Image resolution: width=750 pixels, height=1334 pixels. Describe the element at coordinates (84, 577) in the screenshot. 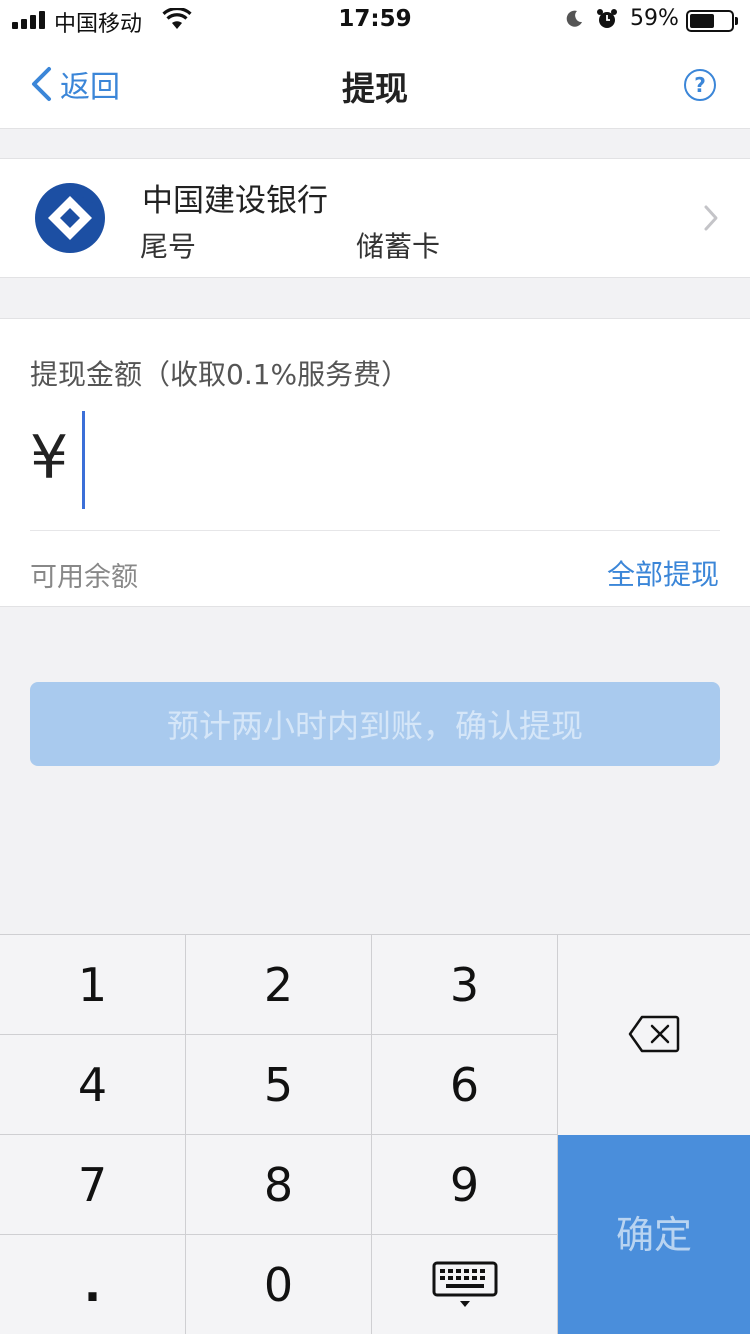

I see `balance-label: 可用余额` at that location.